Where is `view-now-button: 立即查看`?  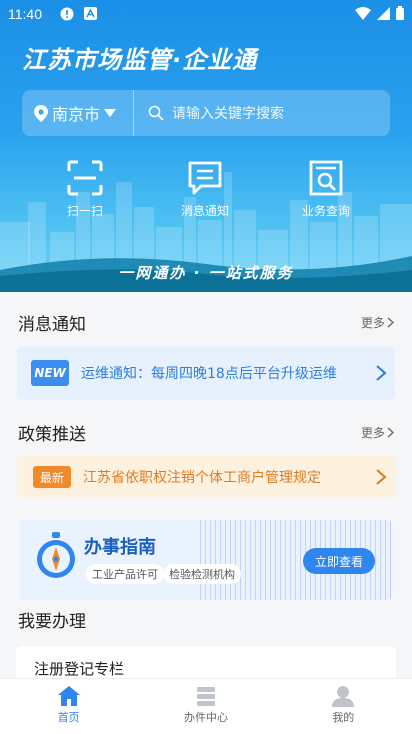 view-now-button: 立即查看 is located at coordinates (339, 561).